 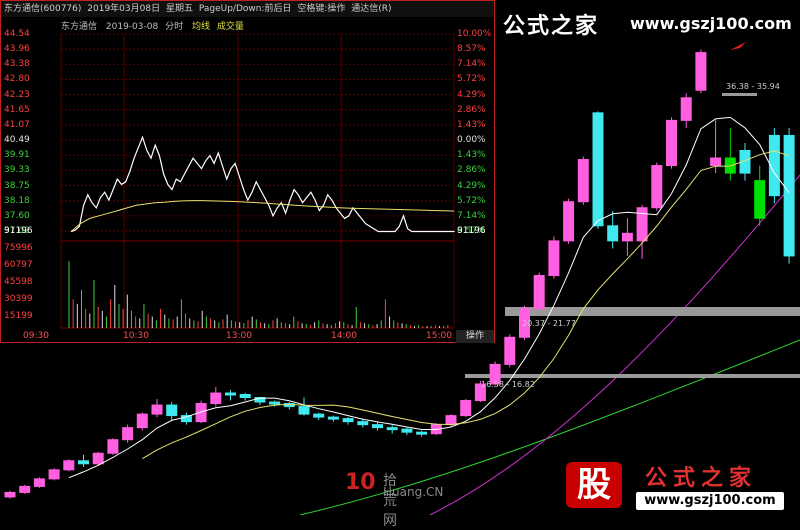 I want to click on ma-band-label-2: 20.37 - 21.77, so click(x=549, y=323).